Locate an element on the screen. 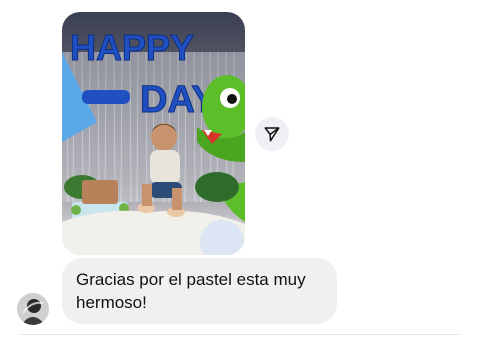 This screenshot has width=480, height=337. message-bubble: Gracias por el pastel esta muy hermoso! is located at coordinates (199, 291).